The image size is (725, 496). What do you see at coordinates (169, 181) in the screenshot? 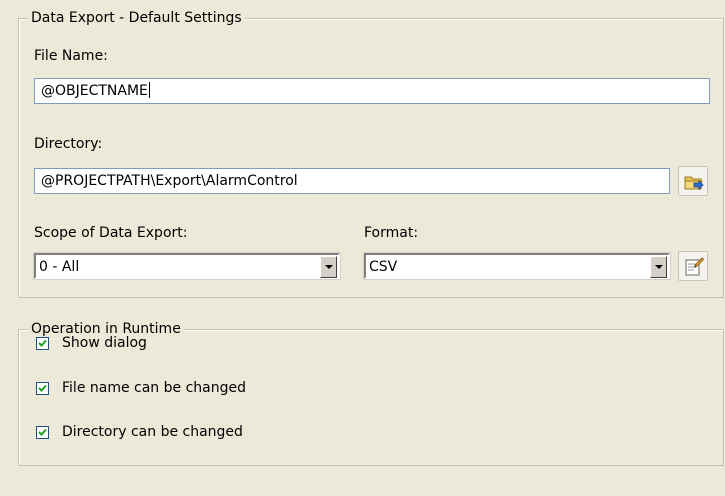
I see `directory-value: @PROJECTPATH\Export\AlarmControl` at bounding box center [169, 181].